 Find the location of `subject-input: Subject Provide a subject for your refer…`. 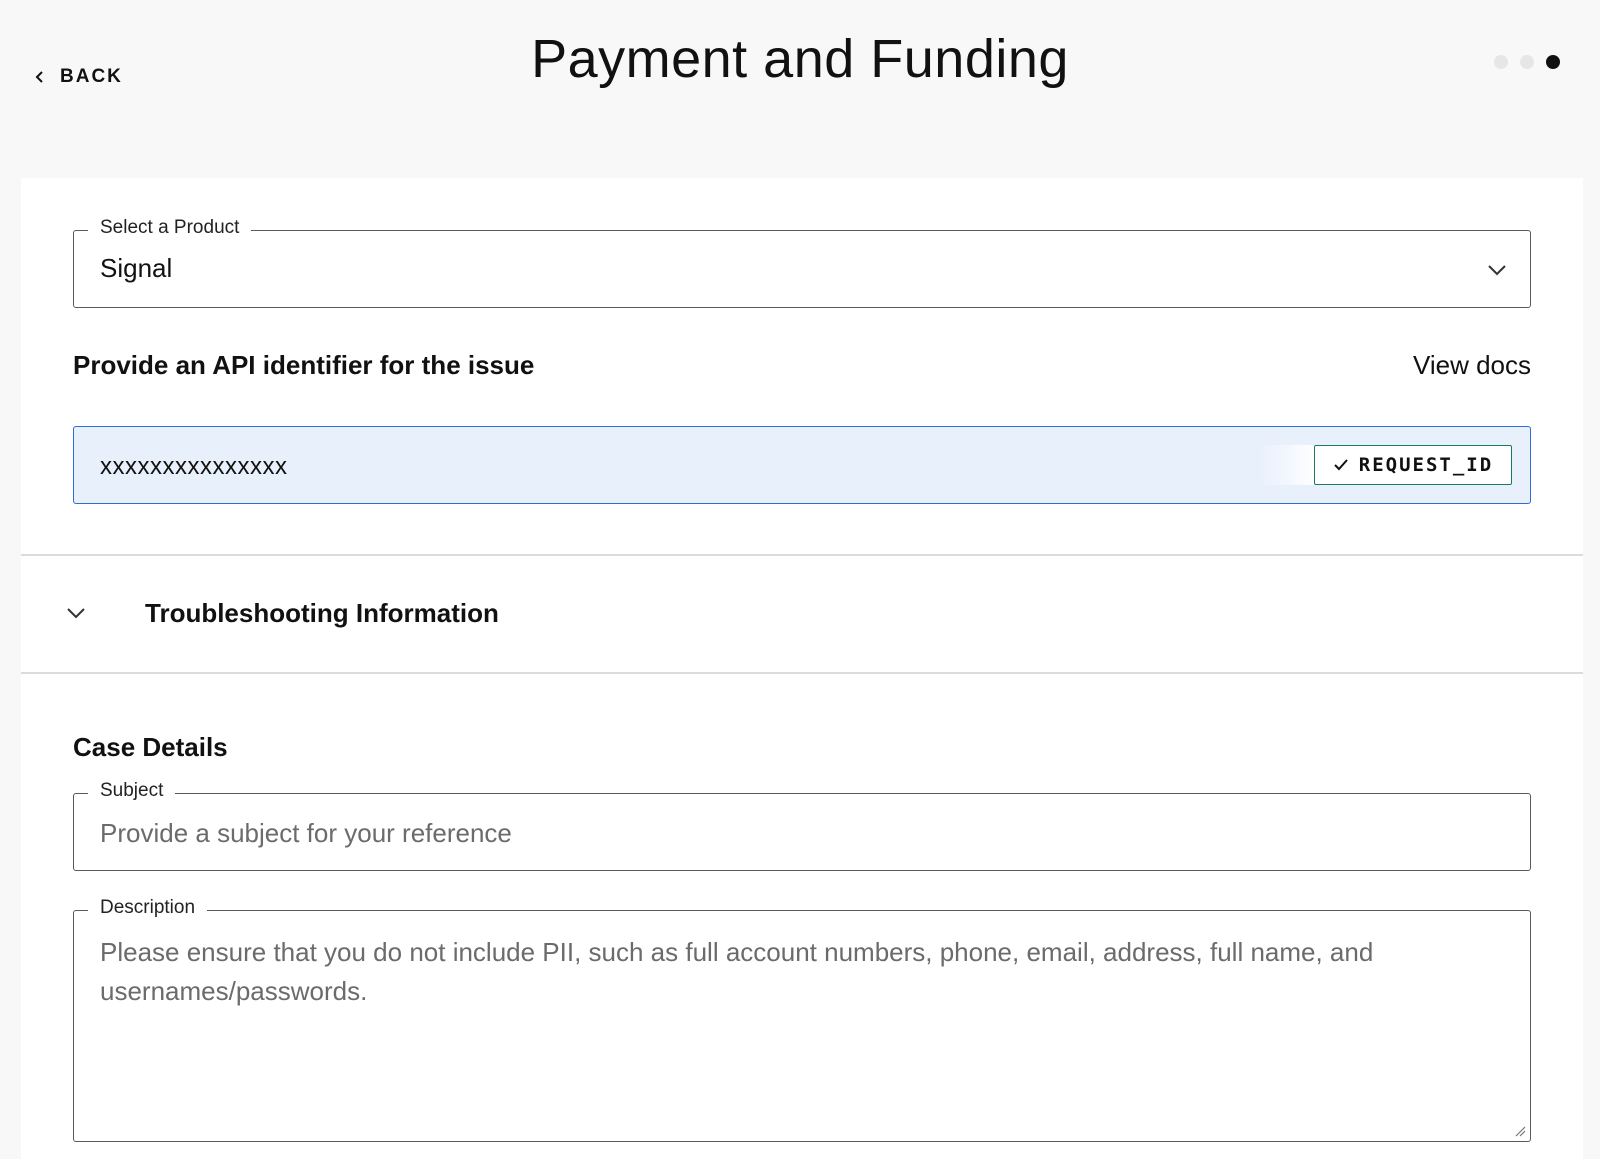

subject-input: Subject Provide a subject for your refer… is located at coordinates (802, 825).